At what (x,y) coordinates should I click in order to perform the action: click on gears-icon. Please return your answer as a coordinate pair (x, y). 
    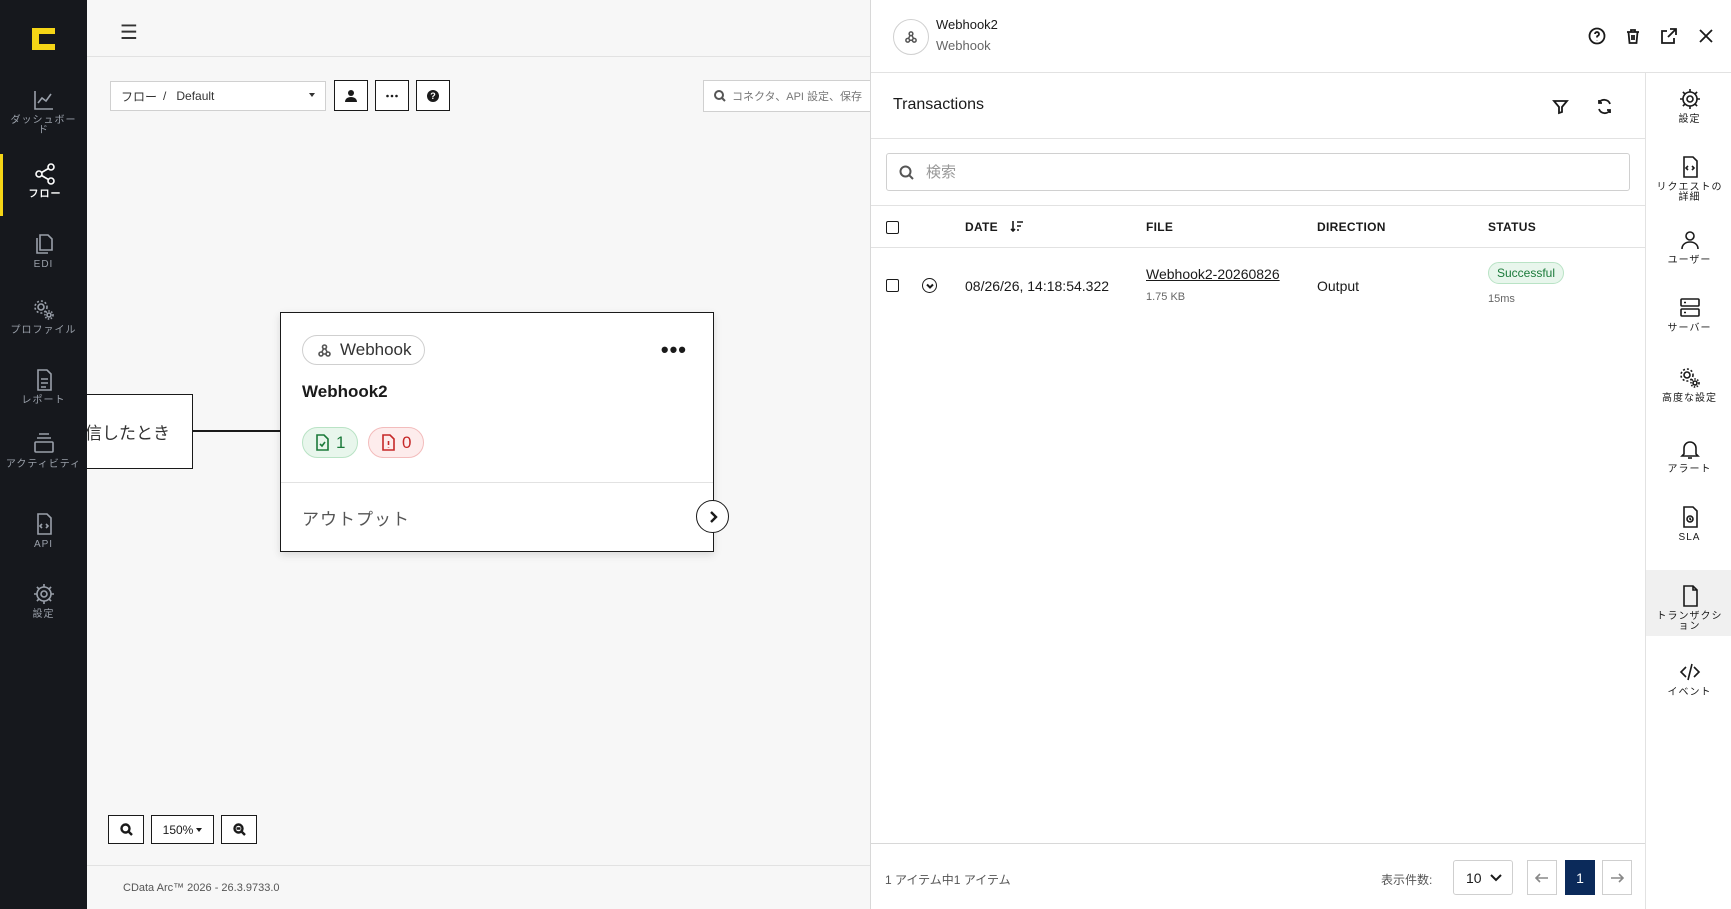
    Looking at the image, I should click on (43, 310).